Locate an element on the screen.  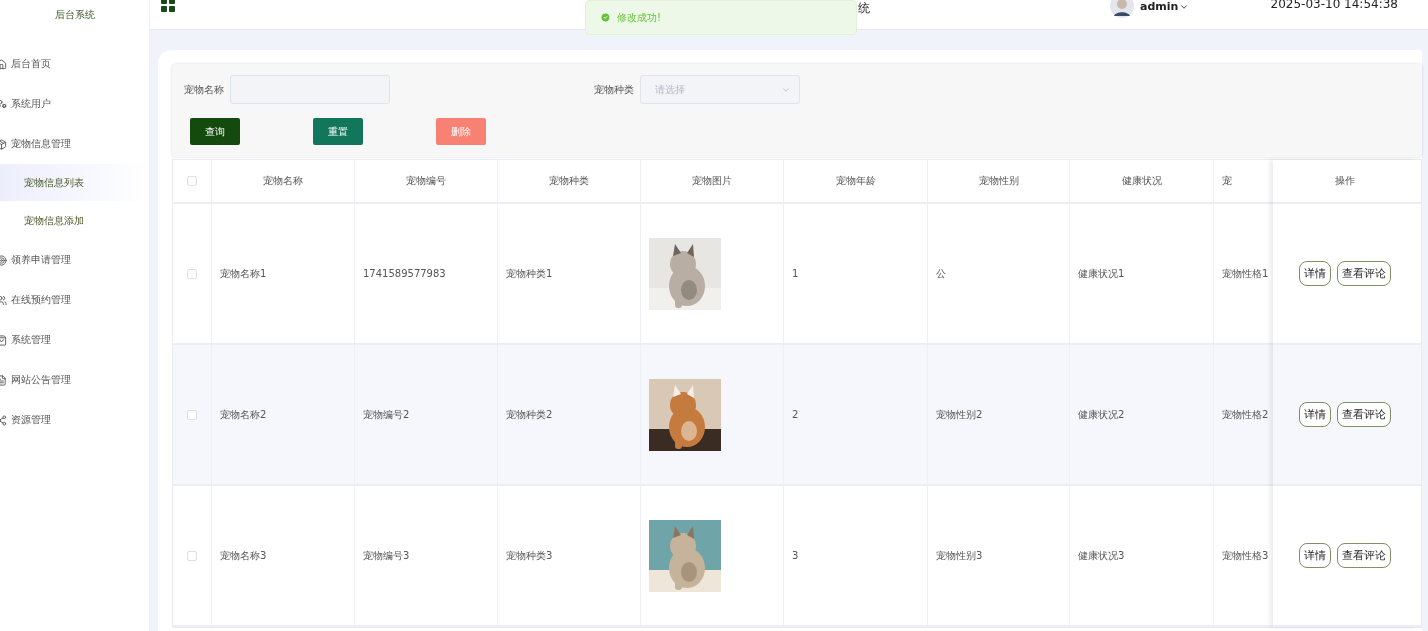
table-cell: 宠物性别3 is located at coordinates (959, 555).